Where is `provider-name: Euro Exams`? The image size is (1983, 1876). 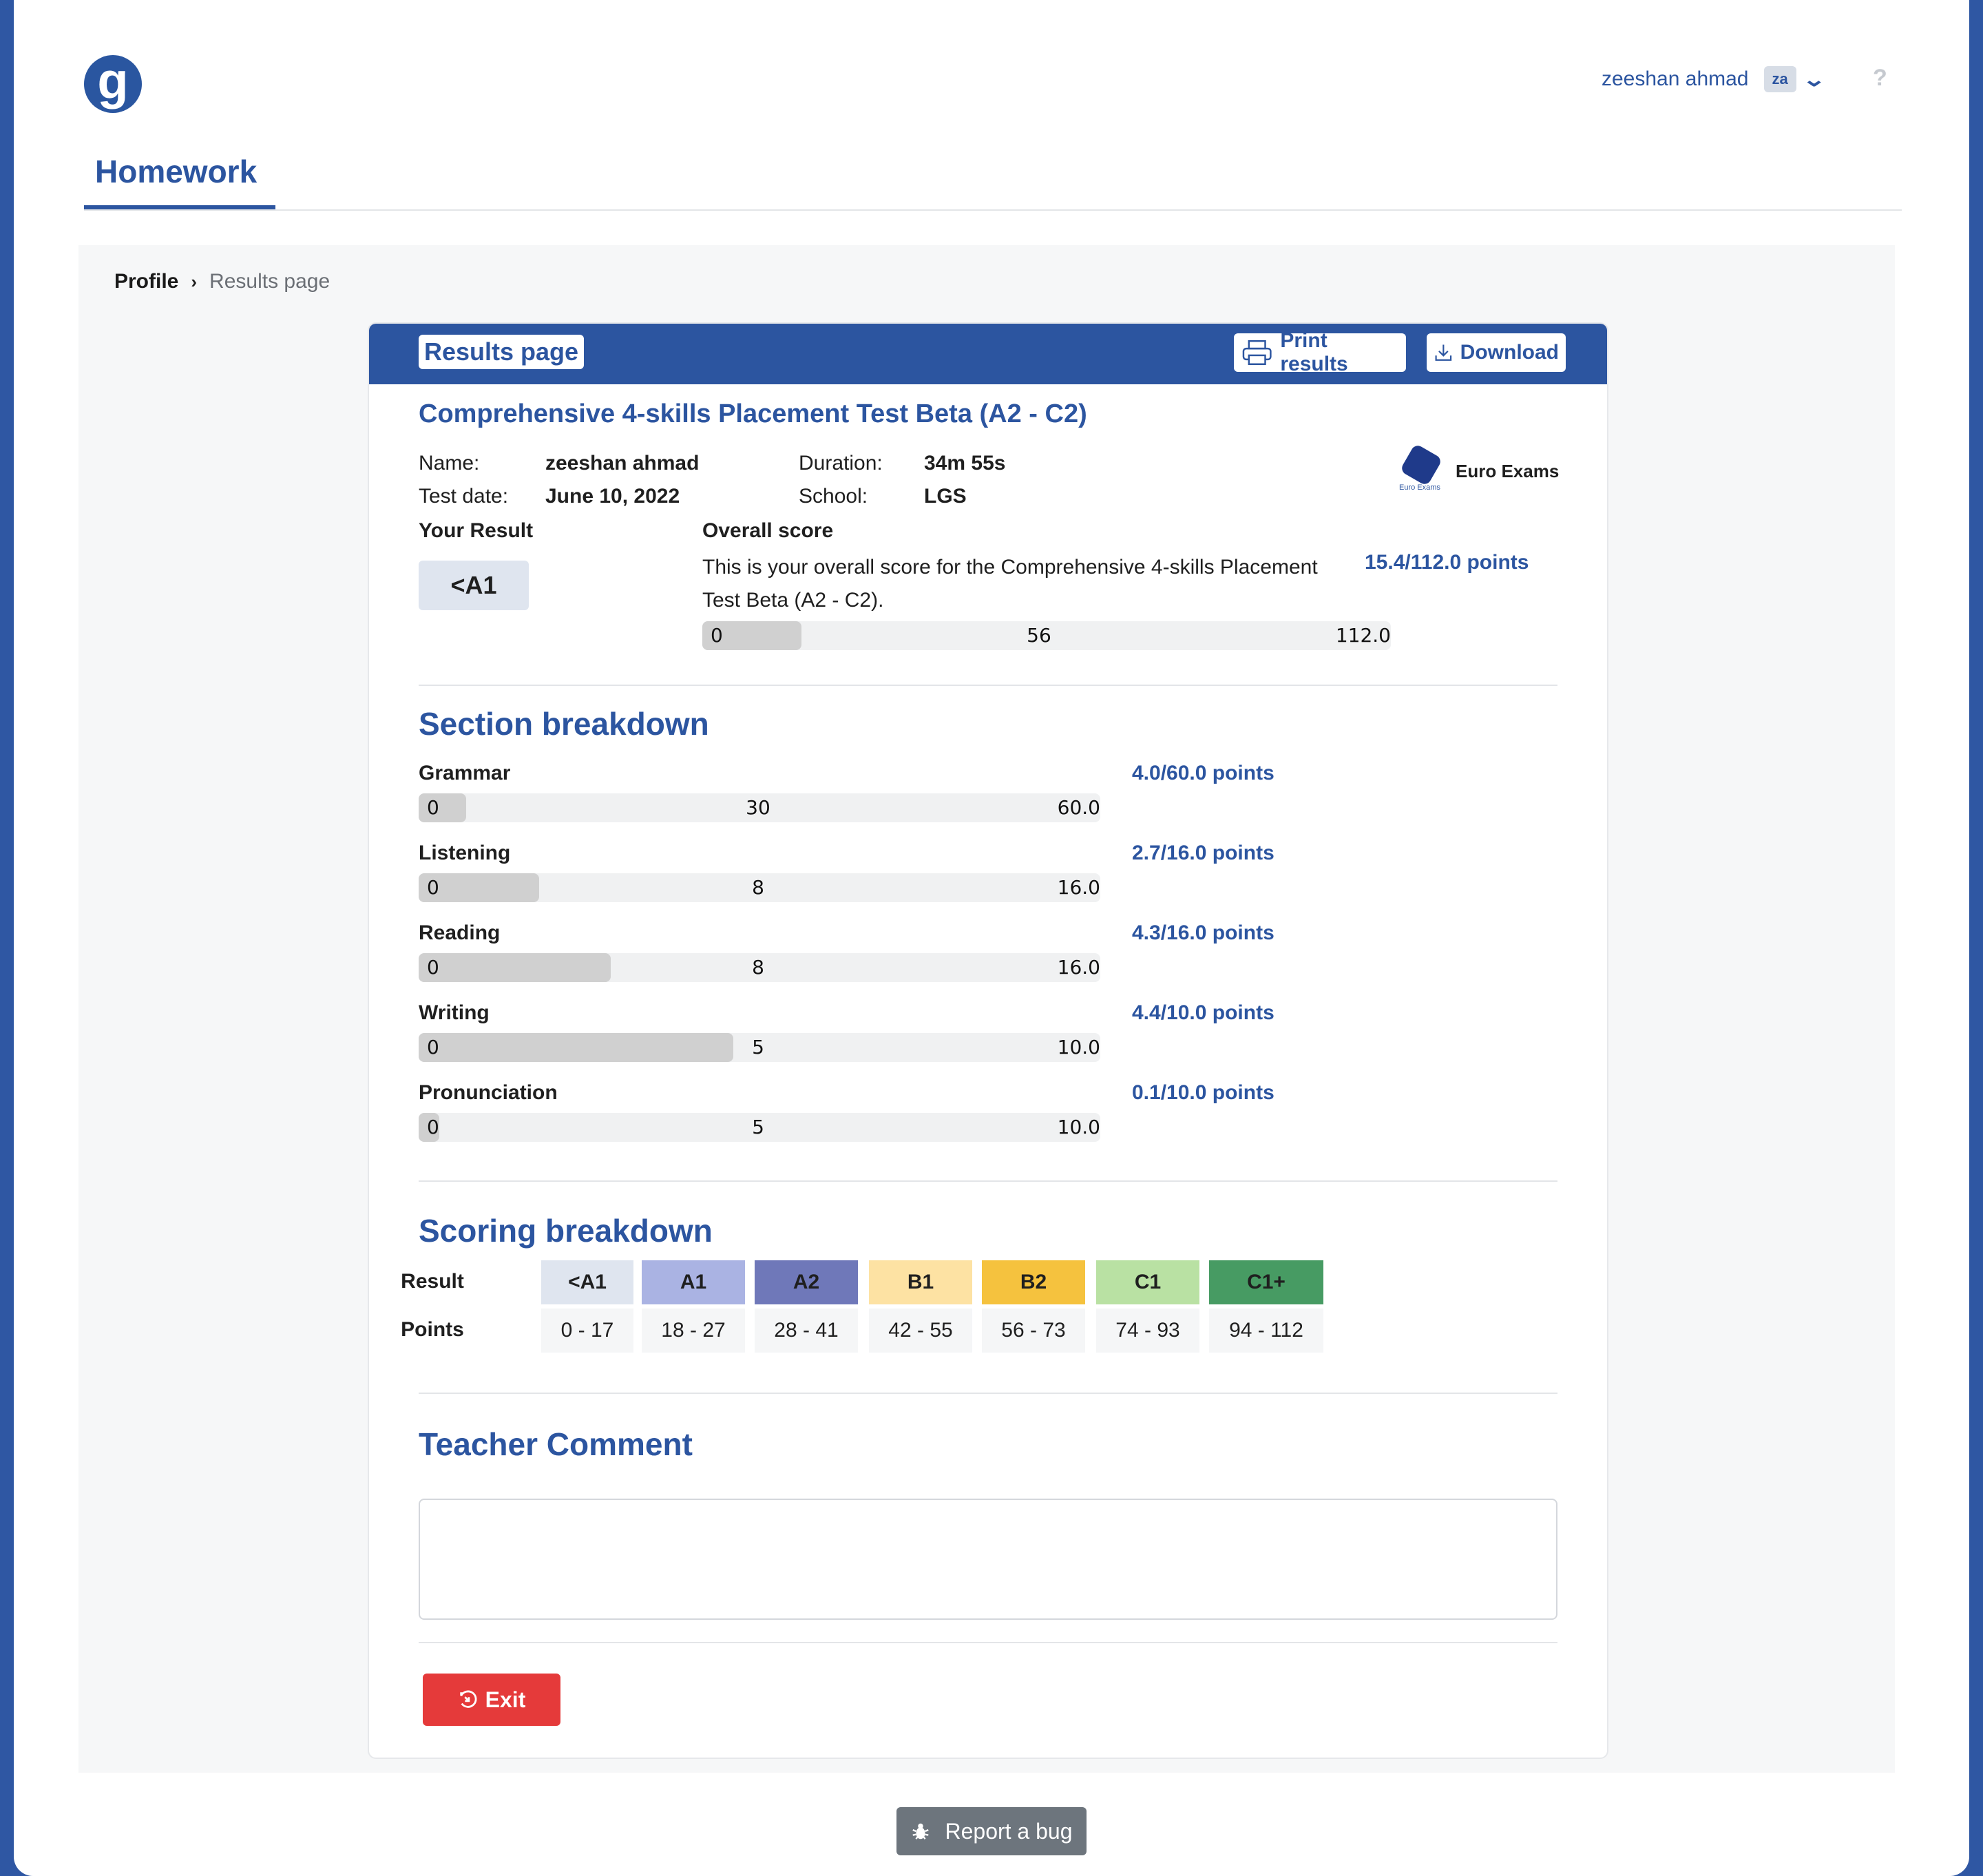
provider-name: Euro Exams is located at coordinates (1508, 470).